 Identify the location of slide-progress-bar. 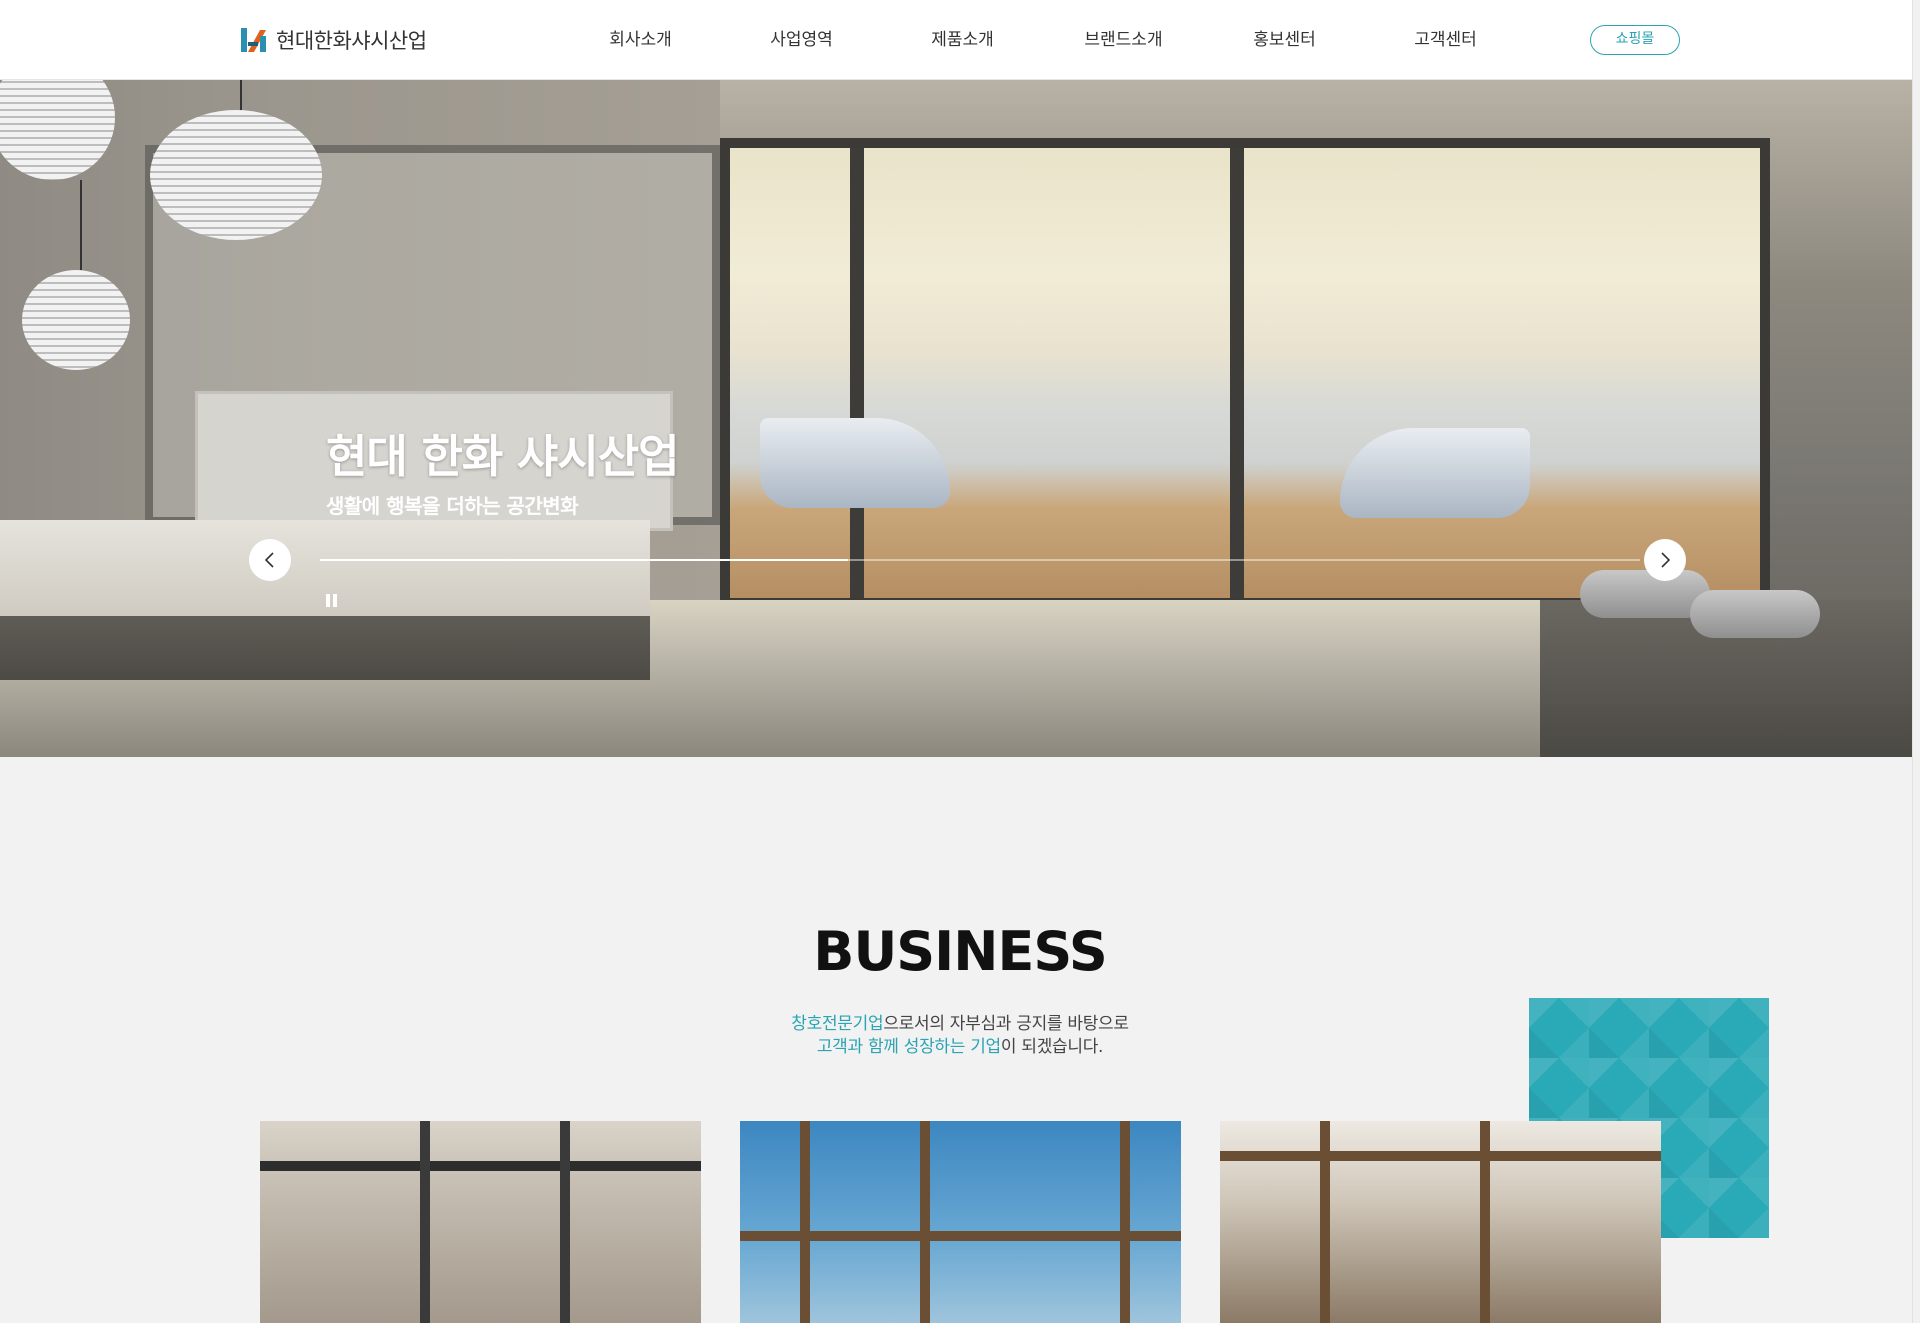
(980, 560).